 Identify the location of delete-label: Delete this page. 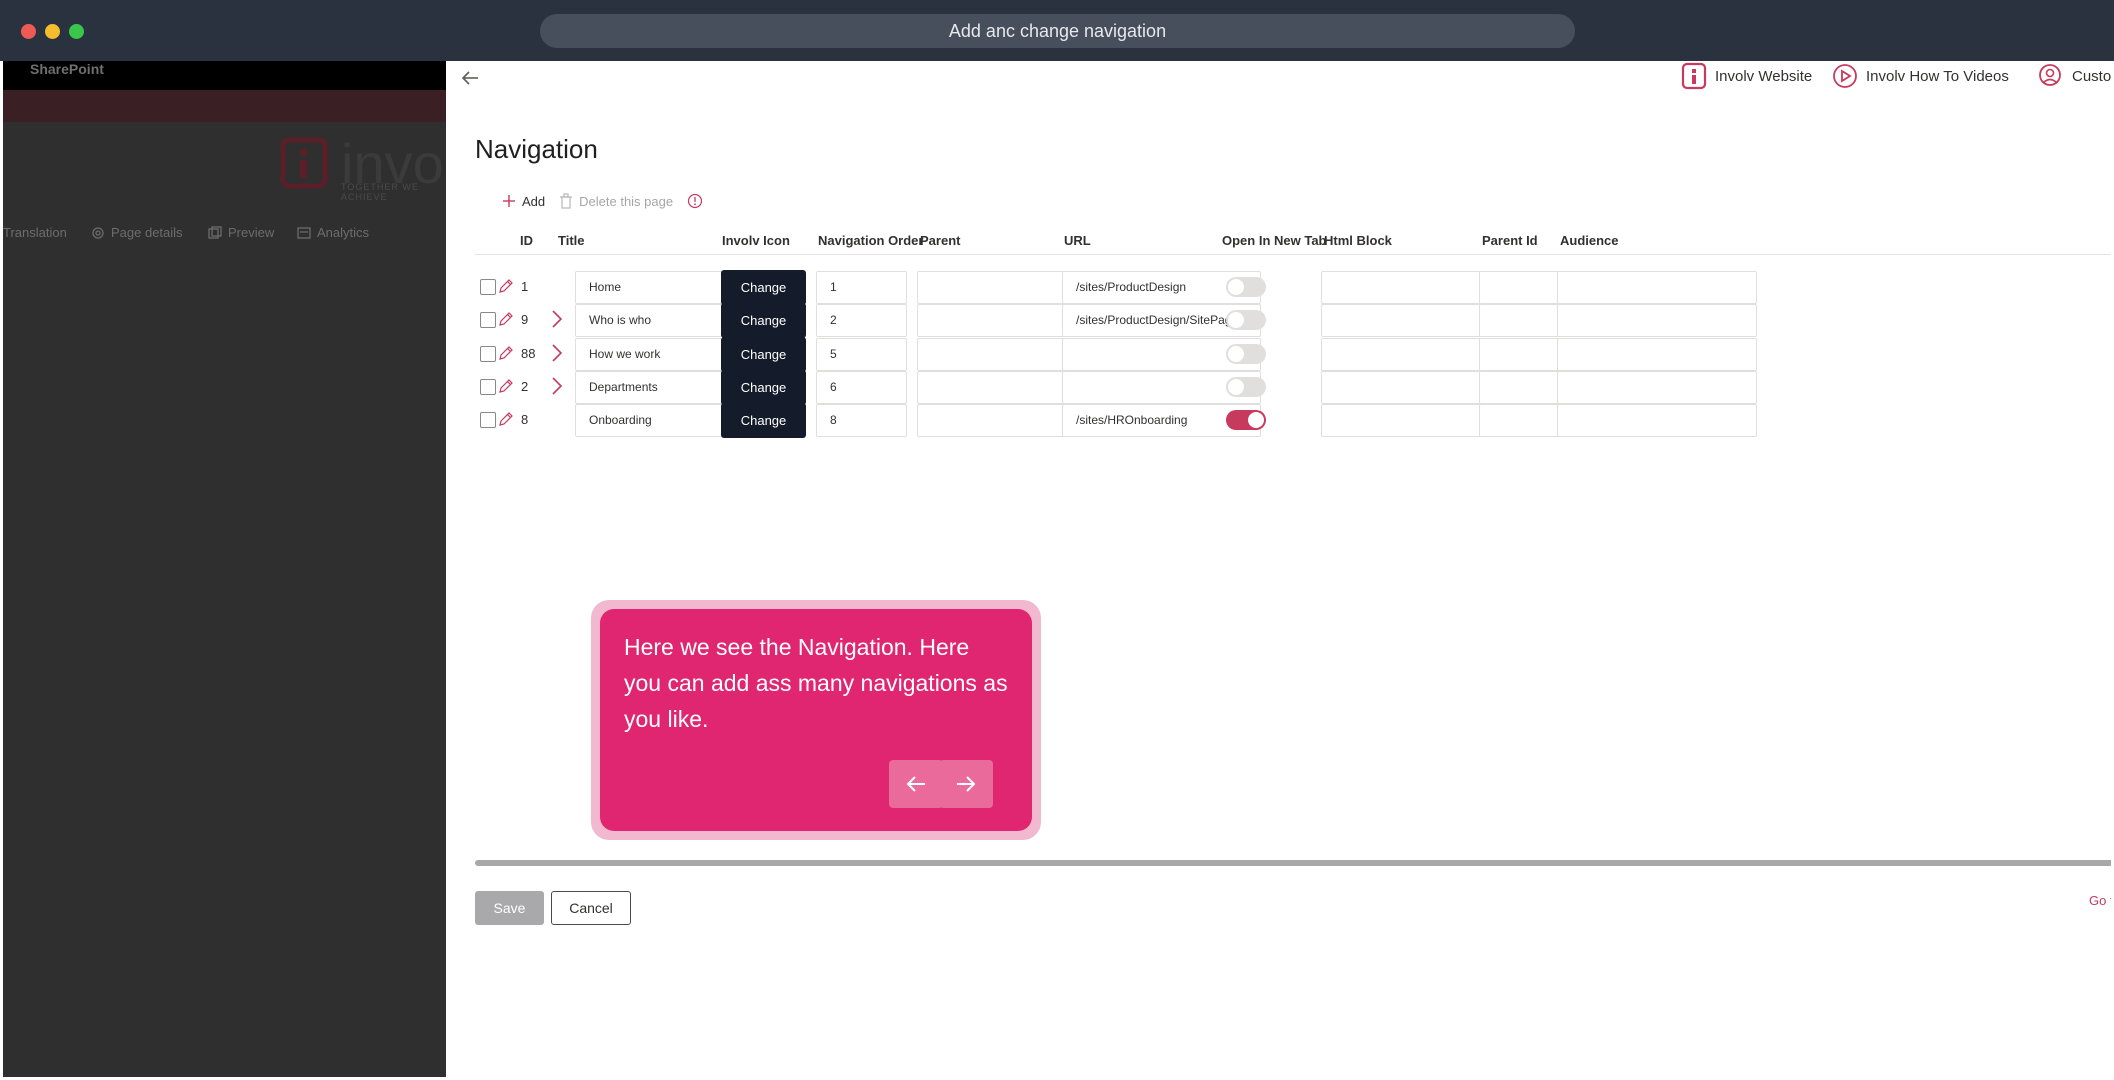
(626, 201).